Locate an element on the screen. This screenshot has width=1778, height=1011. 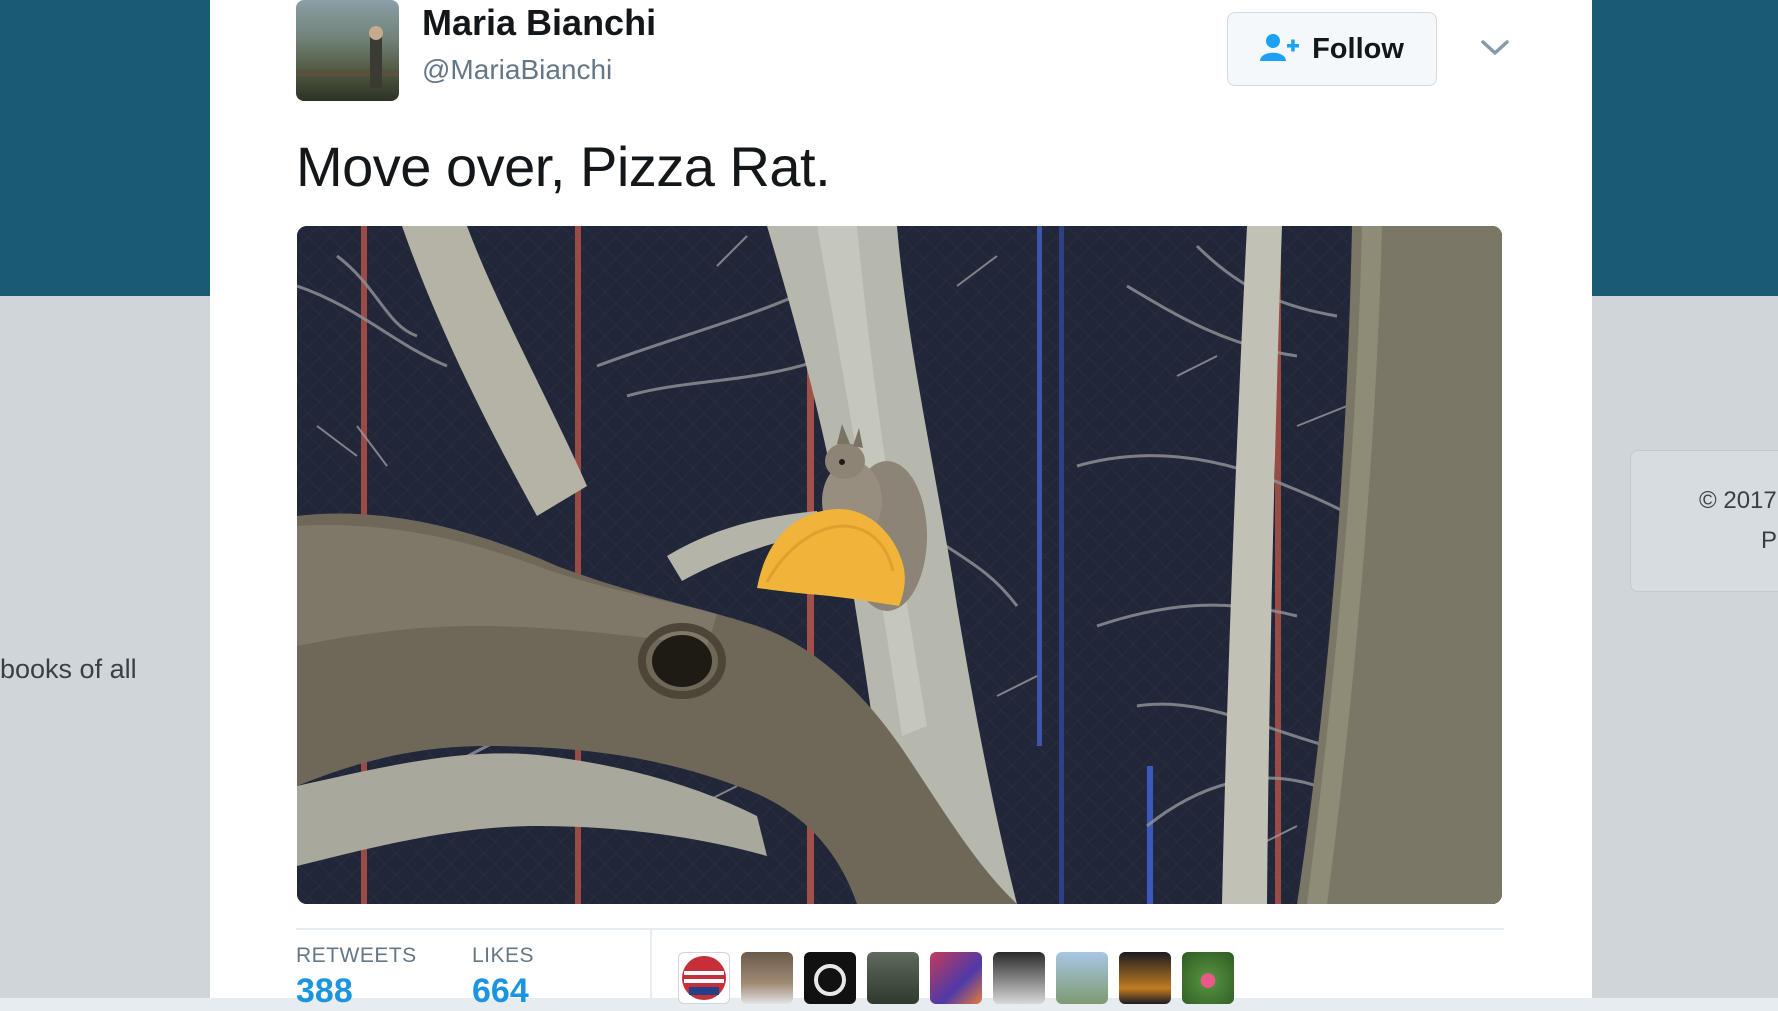
copyright-text: © 2017 is located at coordinates (1738, 500).